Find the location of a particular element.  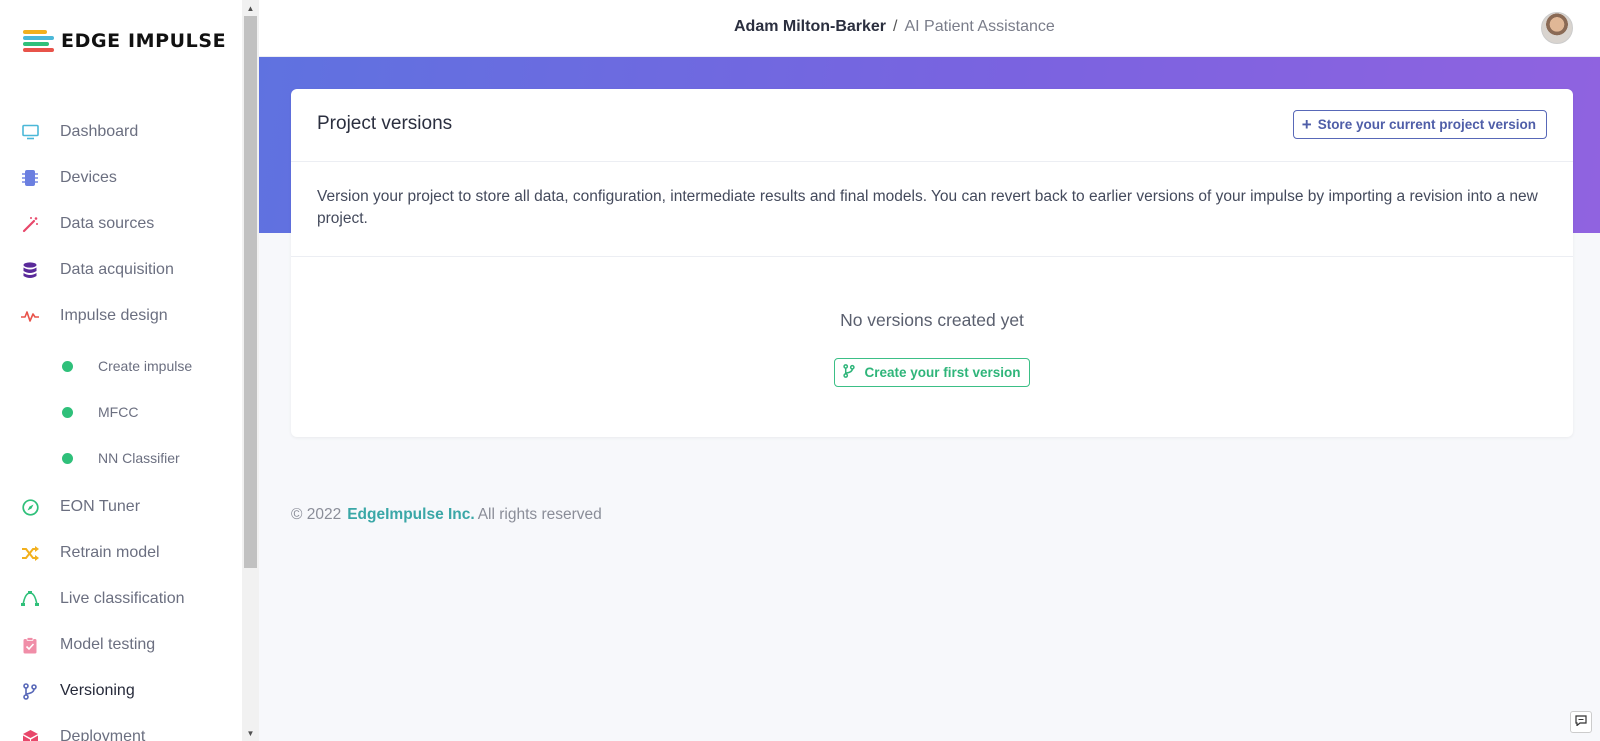

divider is located at coordinates (932, 256).